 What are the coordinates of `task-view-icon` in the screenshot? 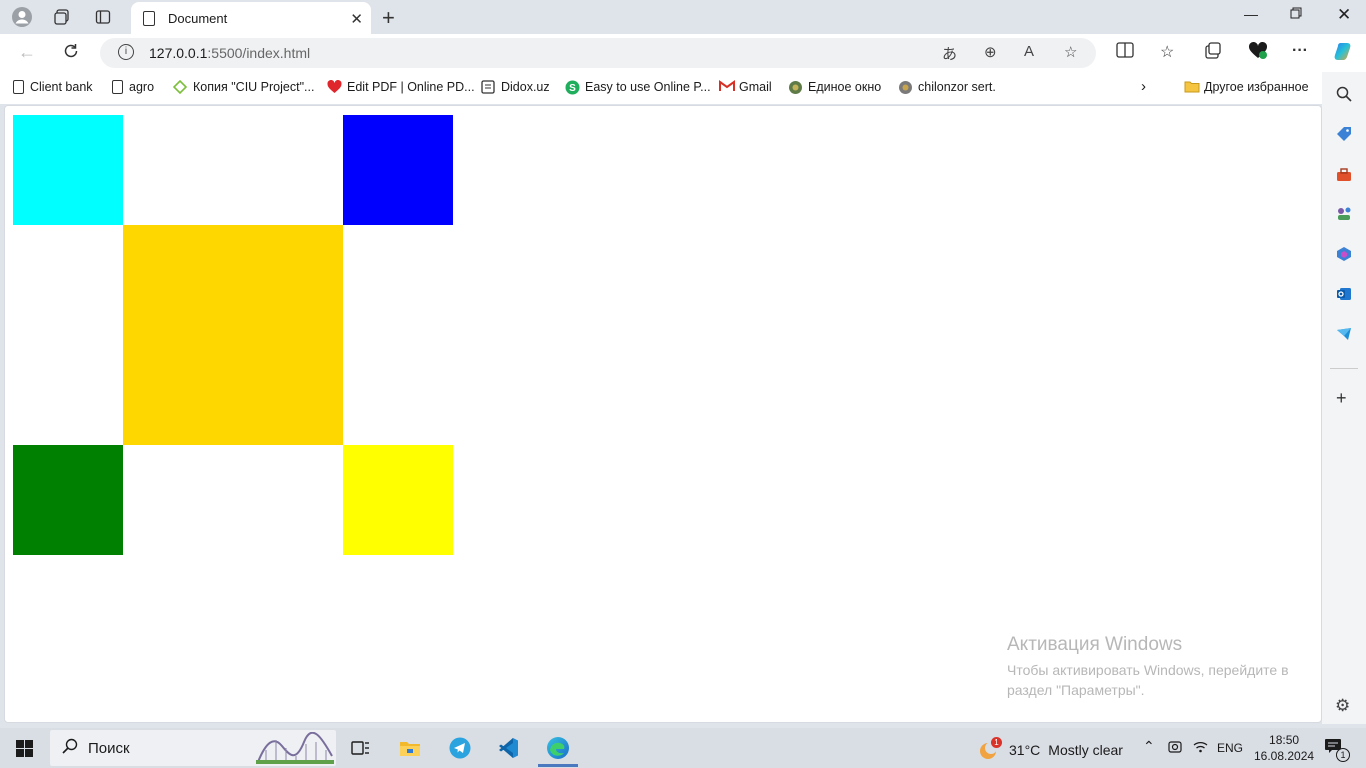 It's located at (360, 748).